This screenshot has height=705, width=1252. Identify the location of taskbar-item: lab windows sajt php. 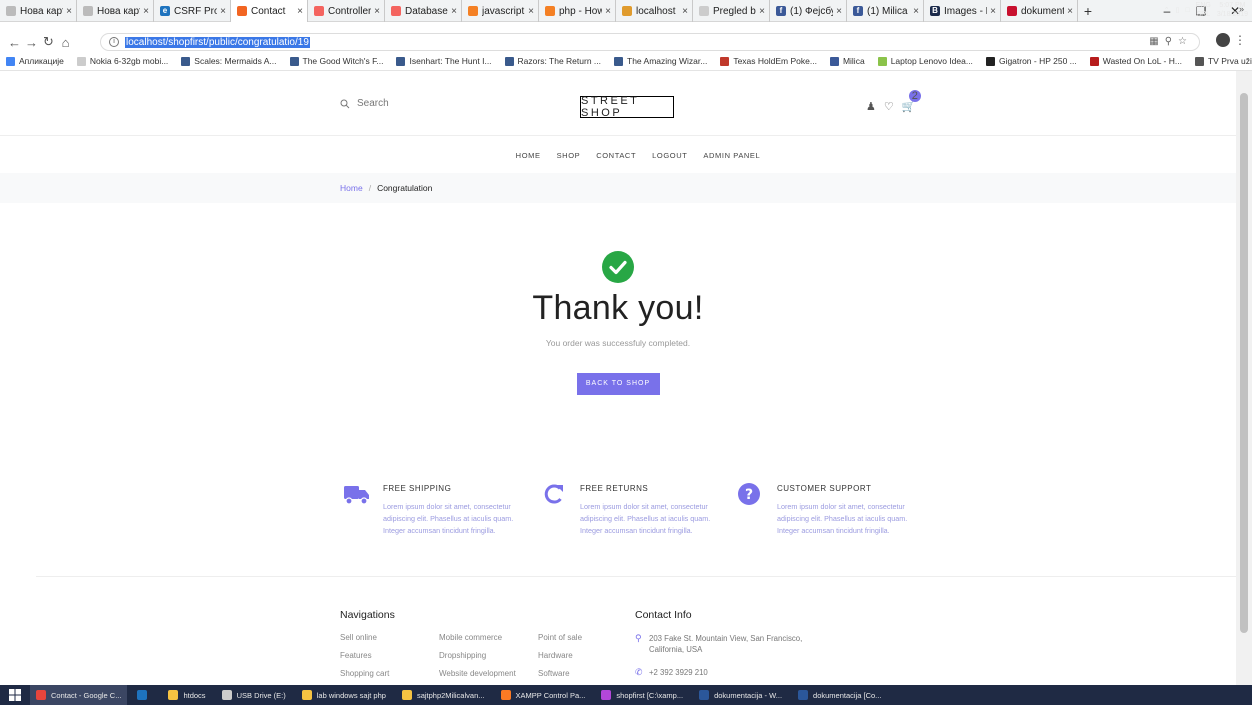
(344, 695).